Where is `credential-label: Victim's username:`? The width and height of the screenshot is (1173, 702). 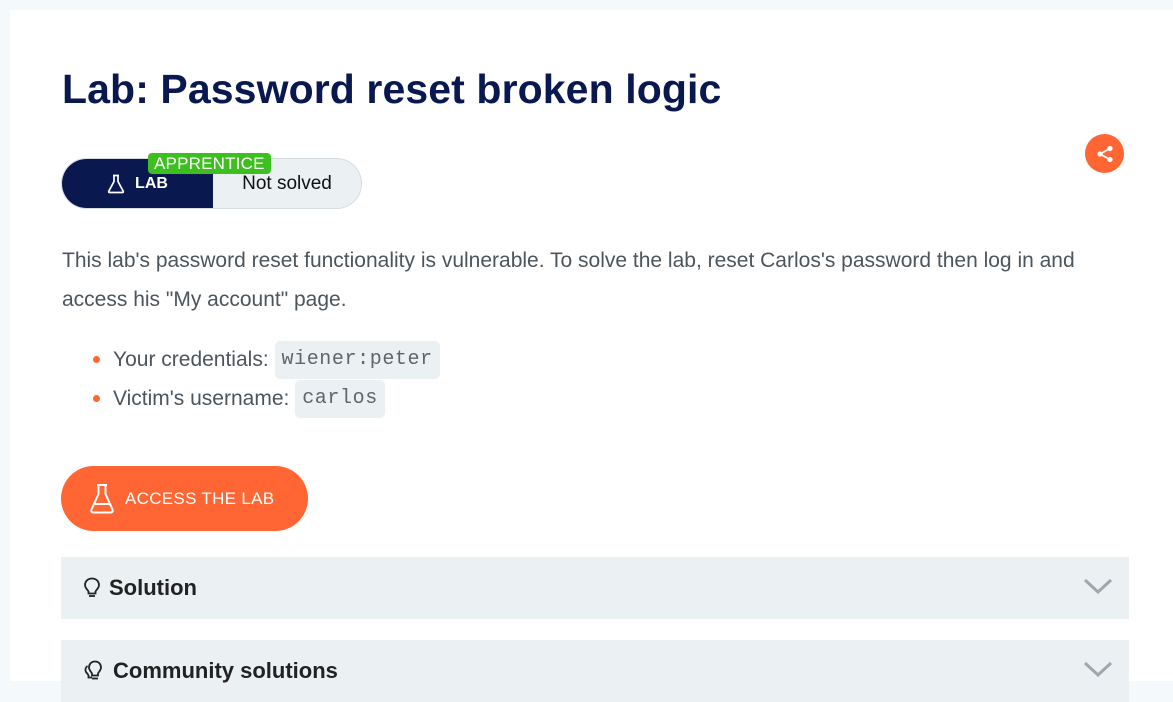 credential-label: Victim's username: is located at coordinates (201, 398).